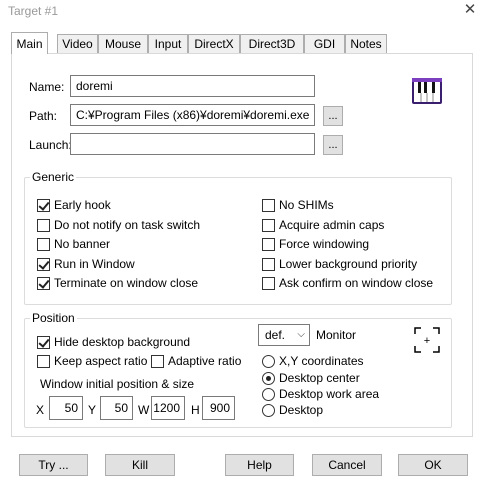  Describe the element at coordinates (356, 283) in the screenshot. I see `checkbox-label: Ask confirm on window close` at that location.